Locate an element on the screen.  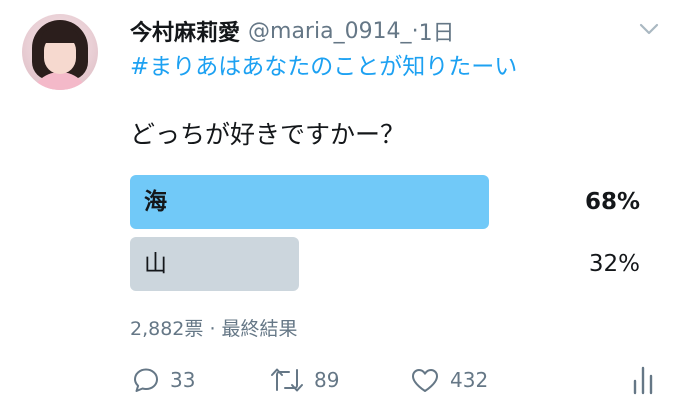
tweet-header: 今村麻莉愛 @maria_0914_ · 1日 is located at coordinates (292, 31).